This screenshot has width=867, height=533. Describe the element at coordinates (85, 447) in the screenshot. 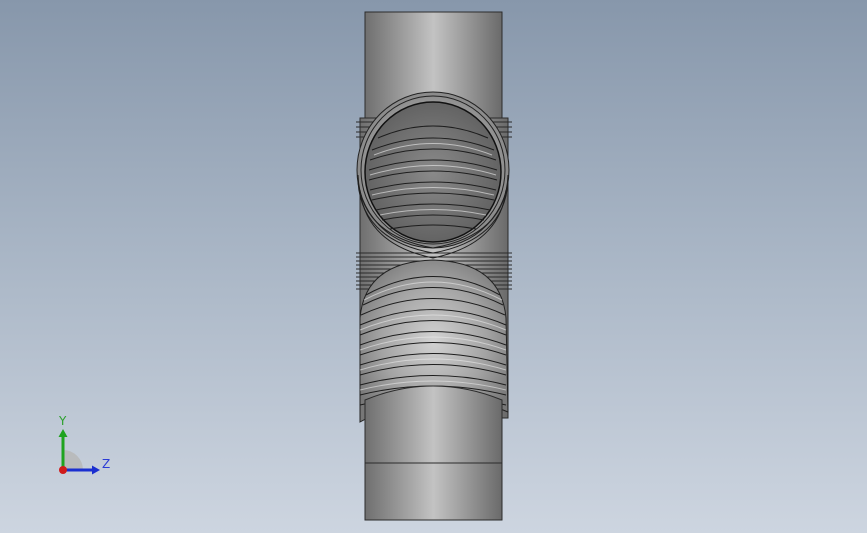

I see `reference-triad: Y Z` at that location.